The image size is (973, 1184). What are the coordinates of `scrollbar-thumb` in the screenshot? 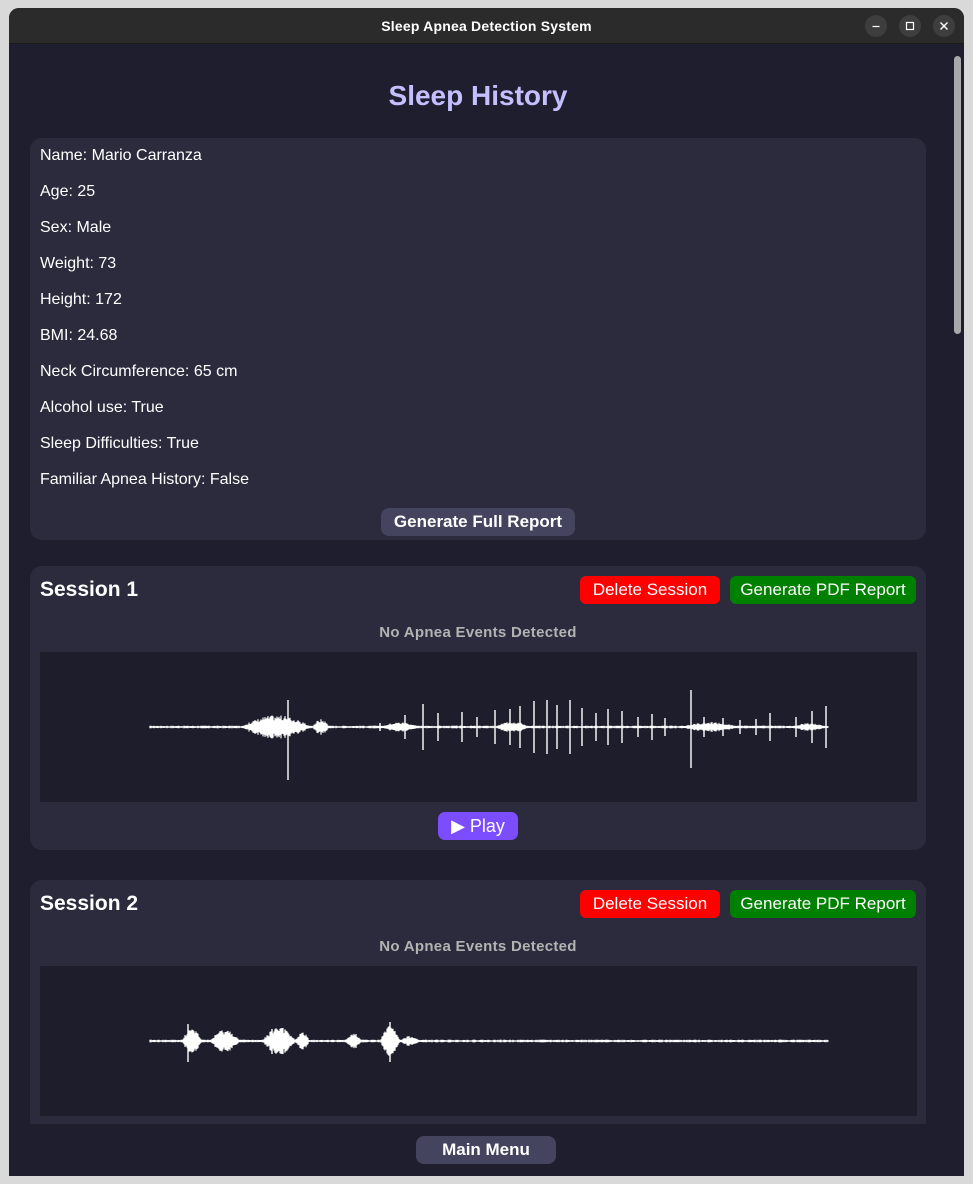 It's located at (957, 195).